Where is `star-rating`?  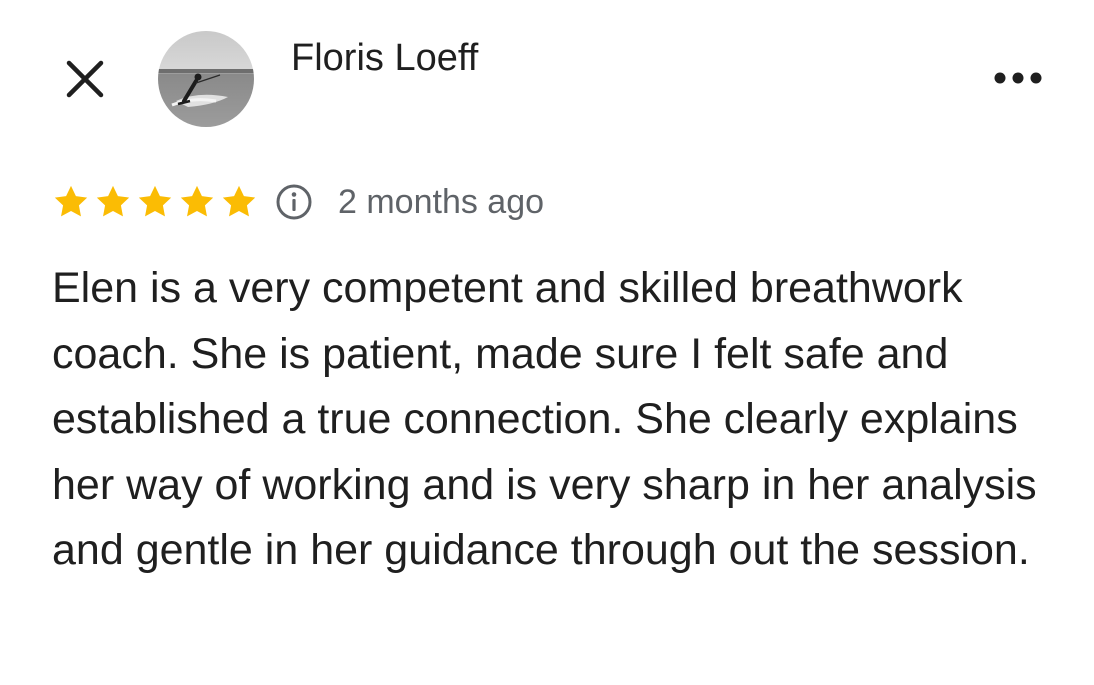 star-rating is located at coordinates (157, 202).